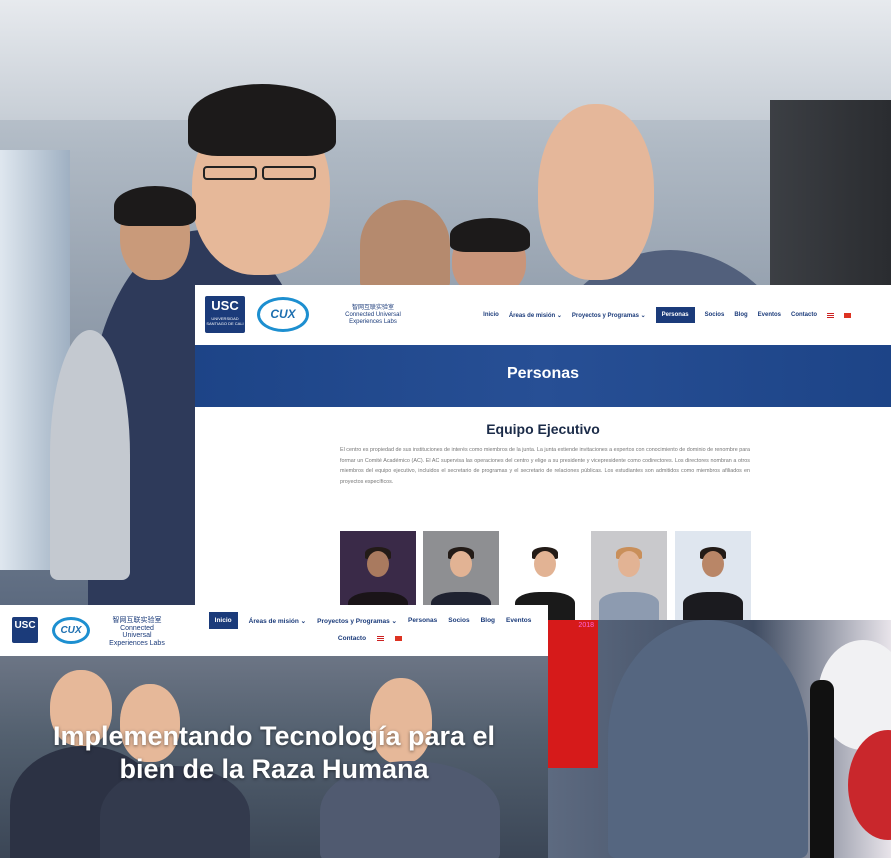 This screenshot has height=858, width=891. What do you see at coordinates (262, 120) in the screenshot?
I see `person-left-hair` at bounding box center [262, 120].